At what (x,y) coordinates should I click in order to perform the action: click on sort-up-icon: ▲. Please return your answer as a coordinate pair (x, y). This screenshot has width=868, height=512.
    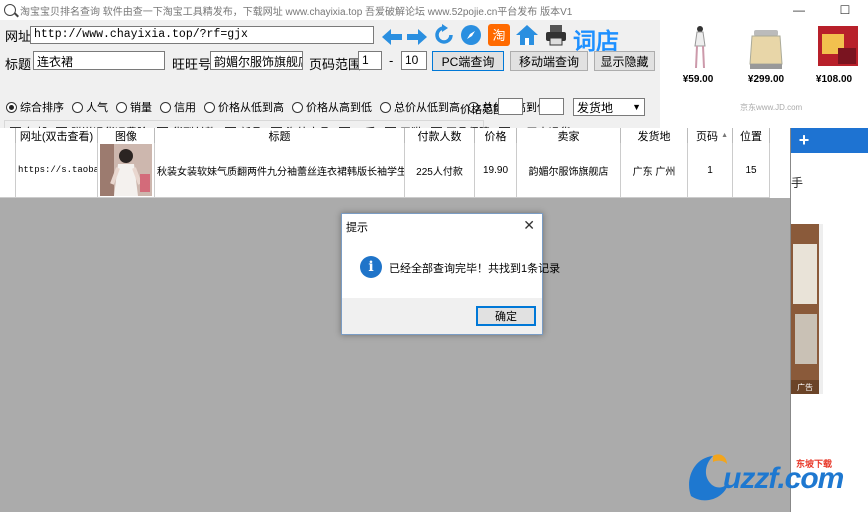
    Looking at the image, I should click on (724, 135).